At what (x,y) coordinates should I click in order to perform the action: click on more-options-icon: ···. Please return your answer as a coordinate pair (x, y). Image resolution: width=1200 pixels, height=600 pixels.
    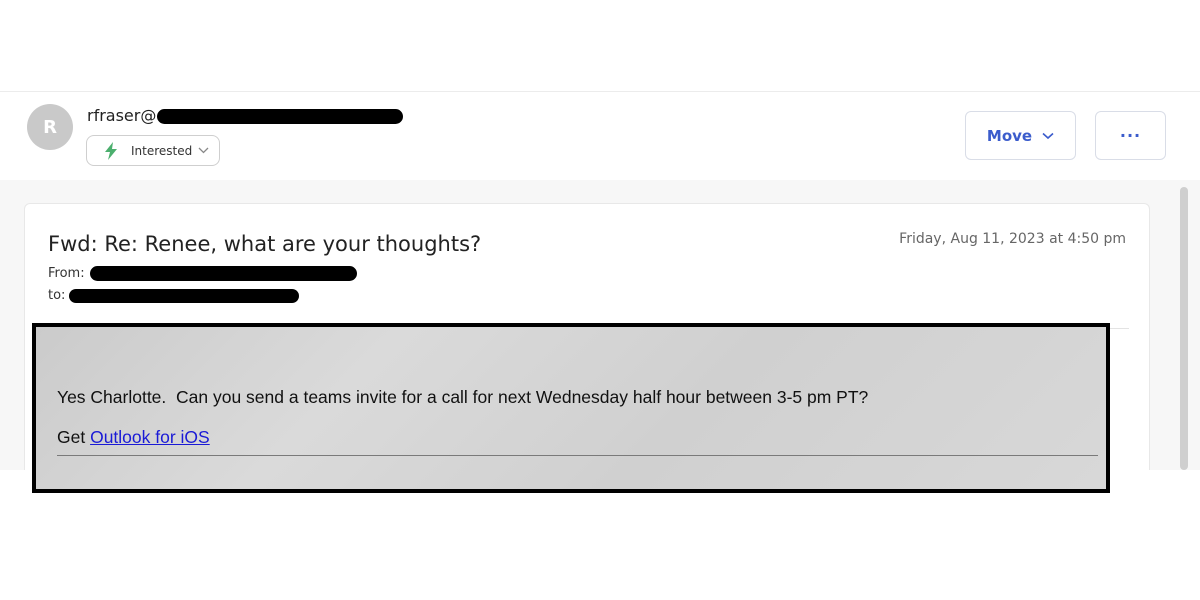
    Looking at the image, I should click on (1130, 135).